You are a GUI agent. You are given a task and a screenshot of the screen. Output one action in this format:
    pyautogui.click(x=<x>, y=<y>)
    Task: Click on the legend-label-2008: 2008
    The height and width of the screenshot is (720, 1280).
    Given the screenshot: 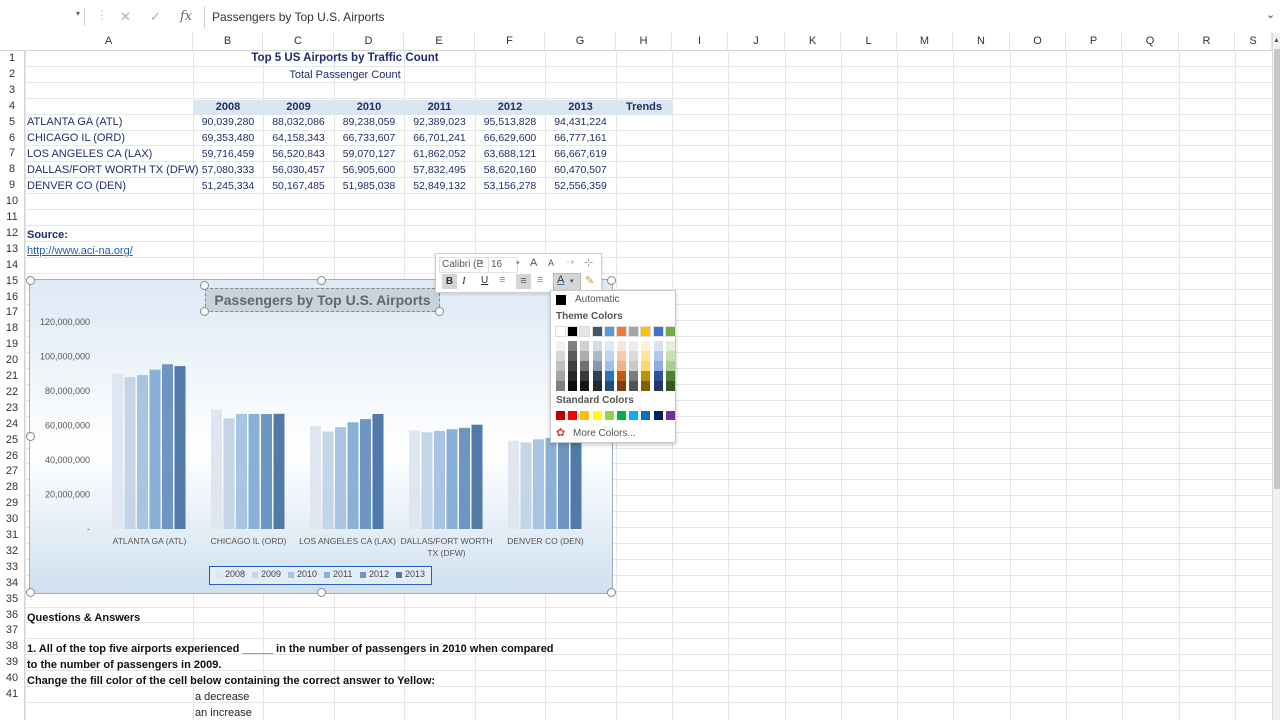 What is the action you would take?
    pyautogui.click(x=235, y=574)
    